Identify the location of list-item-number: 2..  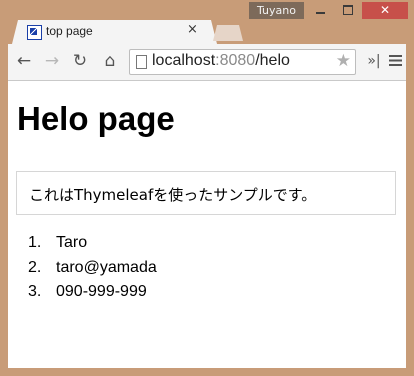
(35, 267).